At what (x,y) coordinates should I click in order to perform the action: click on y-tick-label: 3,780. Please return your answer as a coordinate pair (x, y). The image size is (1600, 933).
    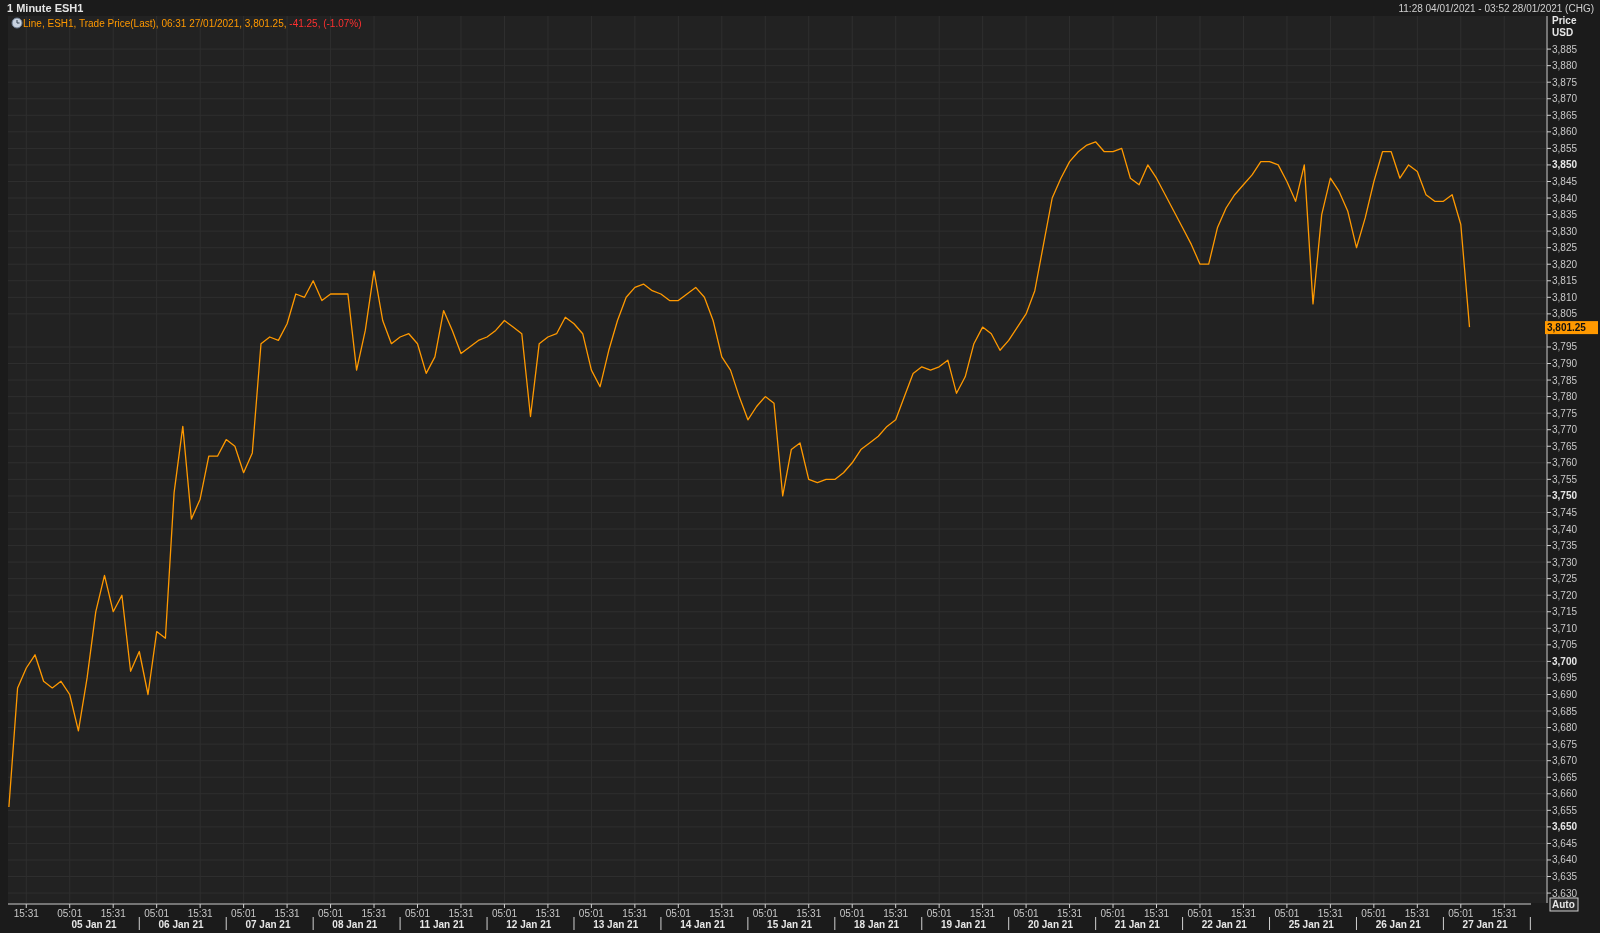
    Looking at the image, I should click on (1565, 397).